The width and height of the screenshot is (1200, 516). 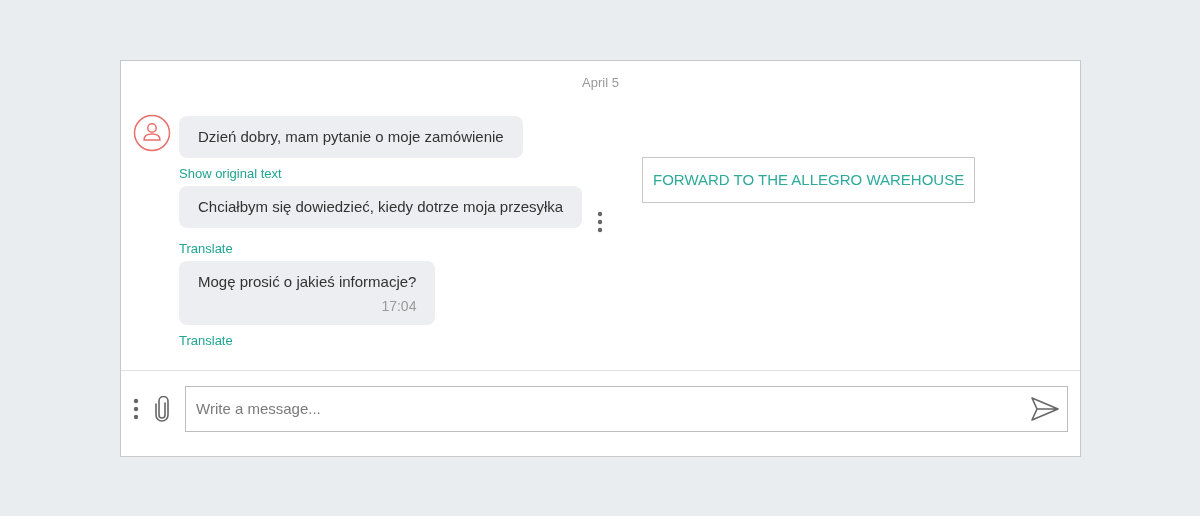 I want to click on user-avatar-icon, so click(x=152, y=132).